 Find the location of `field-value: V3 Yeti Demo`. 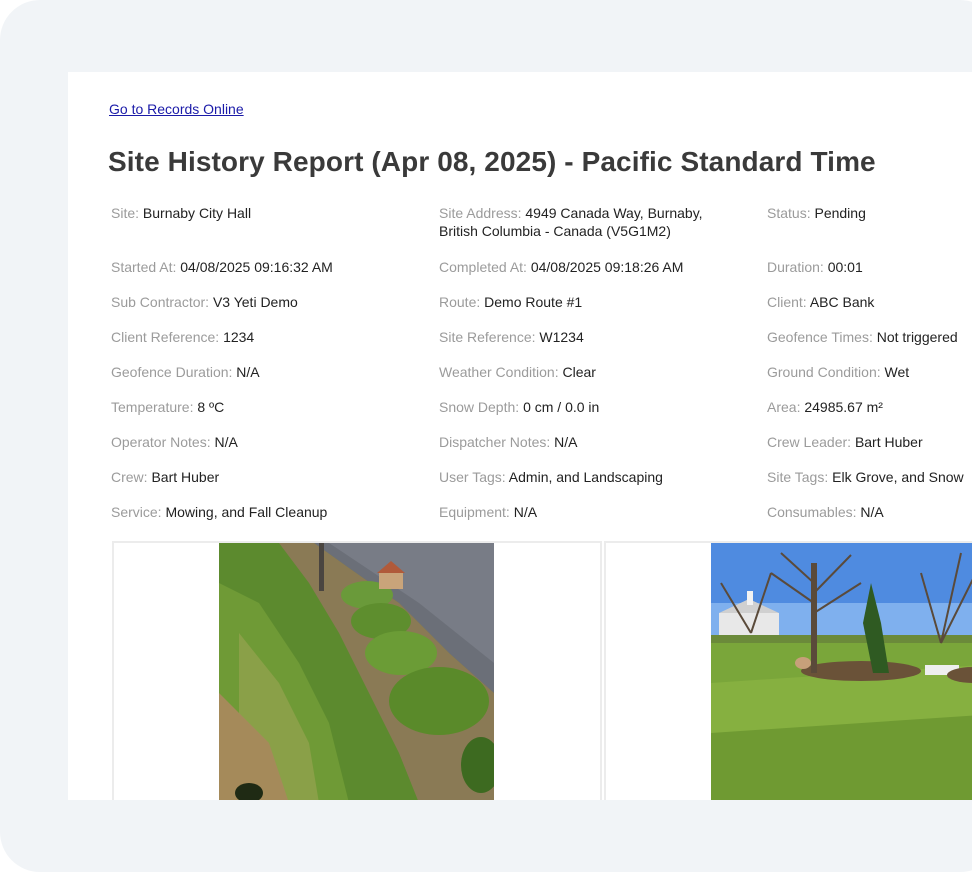

field-value: V3 Yeti Demo is located at coordinates (255, 302).